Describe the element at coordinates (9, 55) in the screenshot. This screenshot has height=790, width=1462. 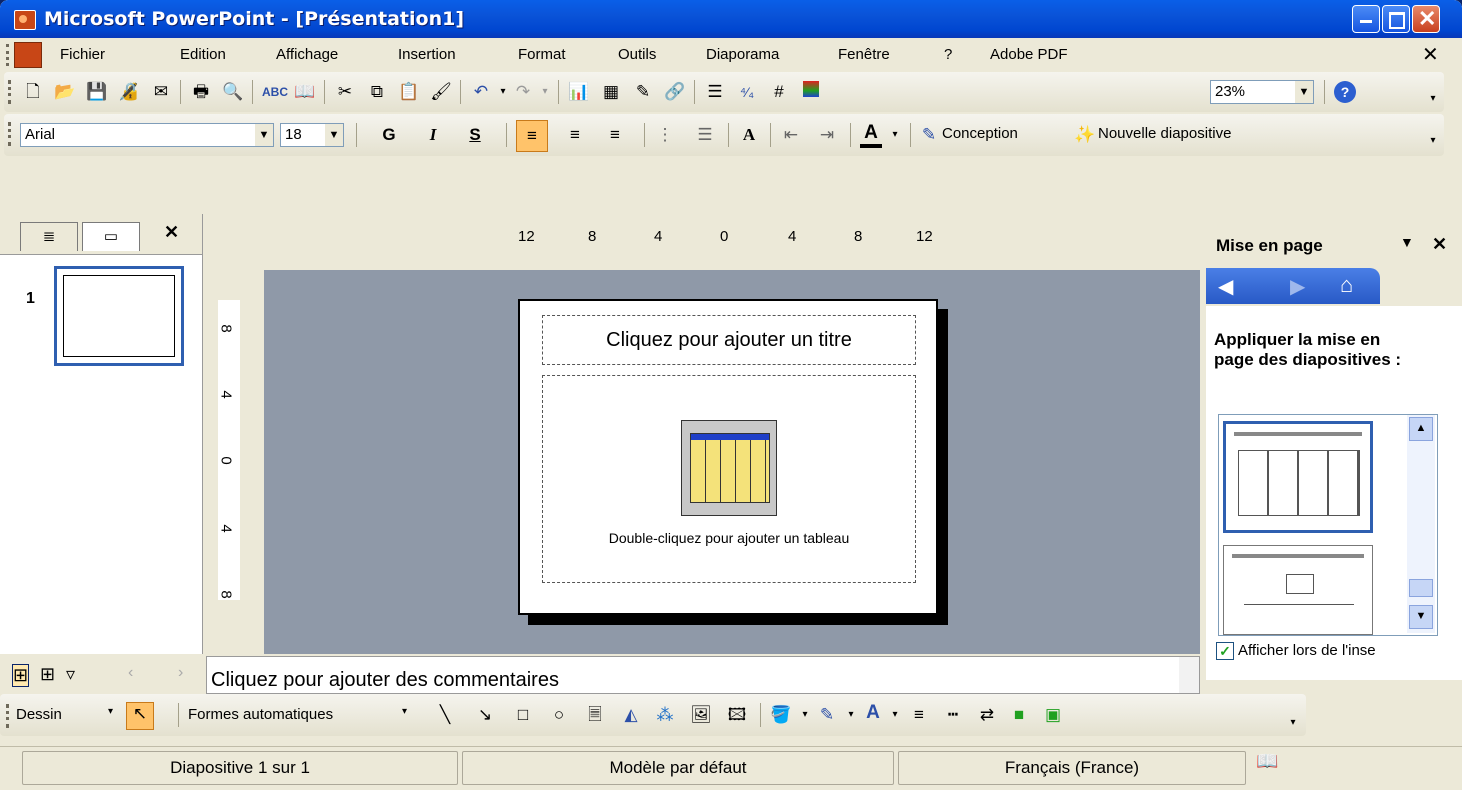
I see `menu-grip` at that location.